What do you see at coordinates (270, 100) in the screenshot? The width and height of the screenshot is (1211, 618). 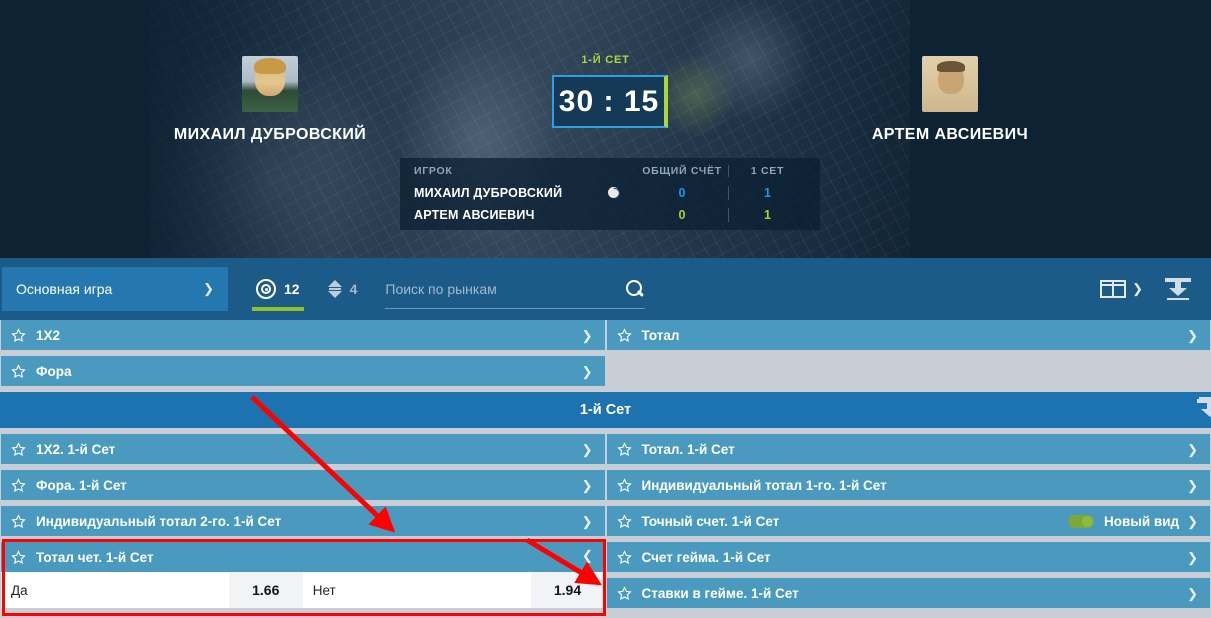 I see `player-left: МИХАИЛ ДУБРОВСКИЙ` at bounding box center [270, 100].